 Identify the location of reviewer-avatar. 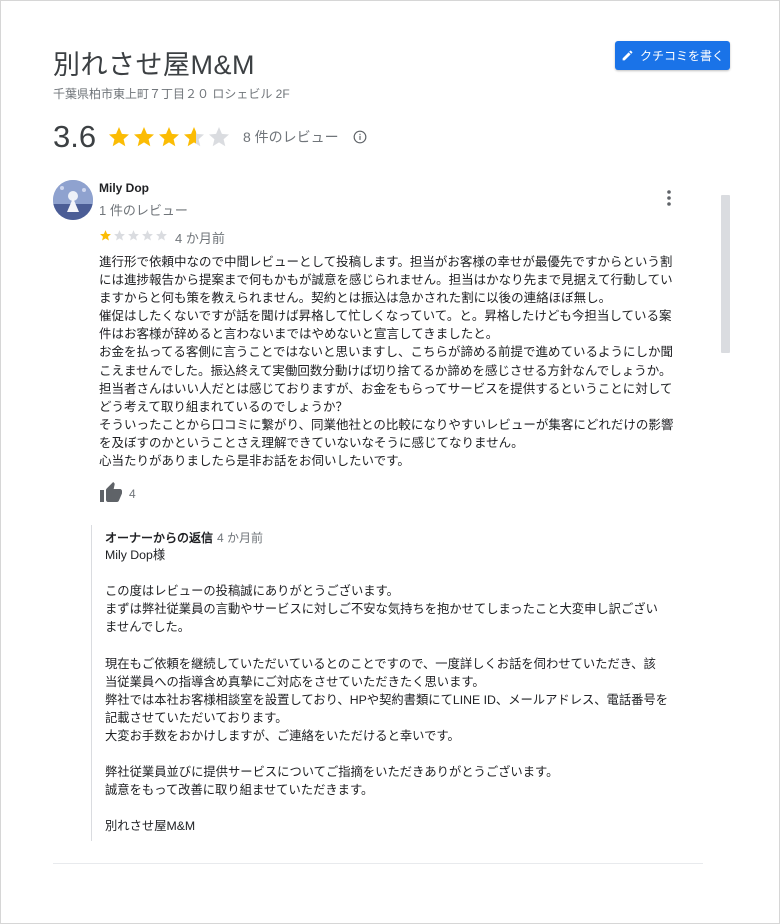
(73, 200).